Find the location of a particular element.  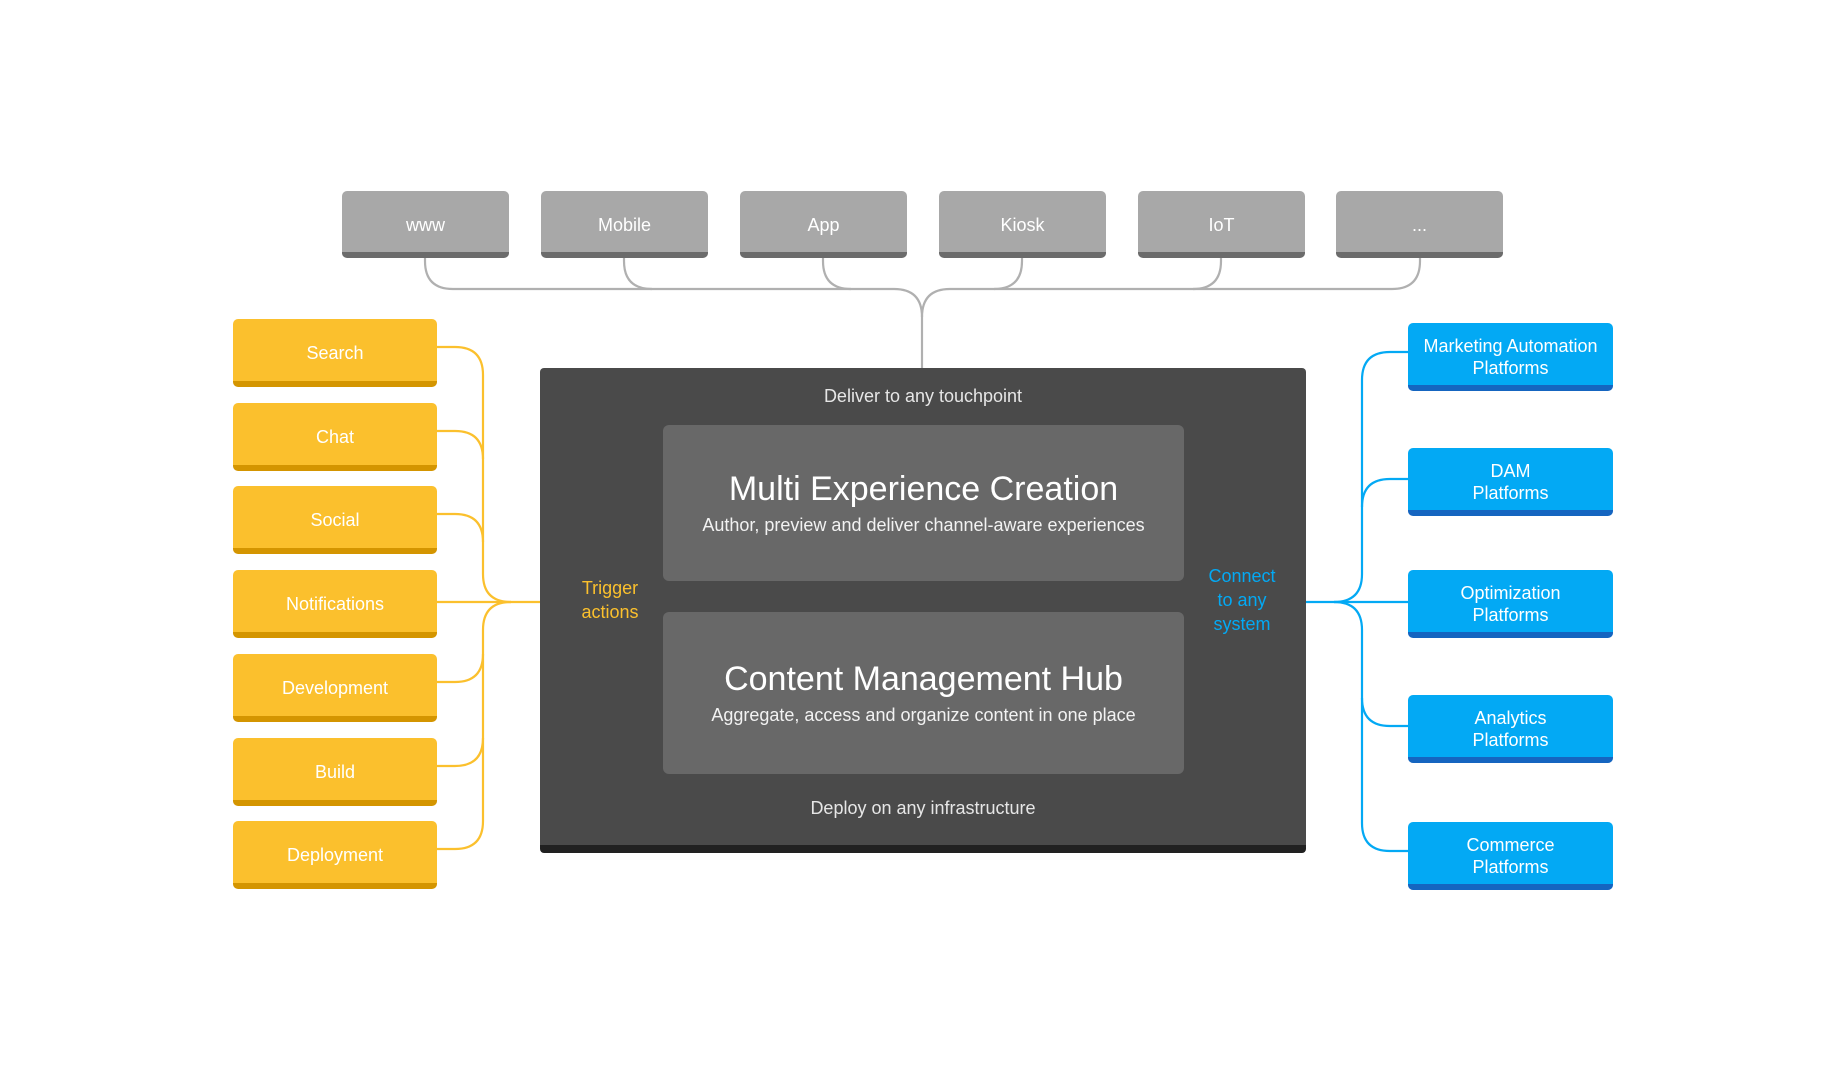

trigger-chat: Chat is located at coordinates (335, 437).